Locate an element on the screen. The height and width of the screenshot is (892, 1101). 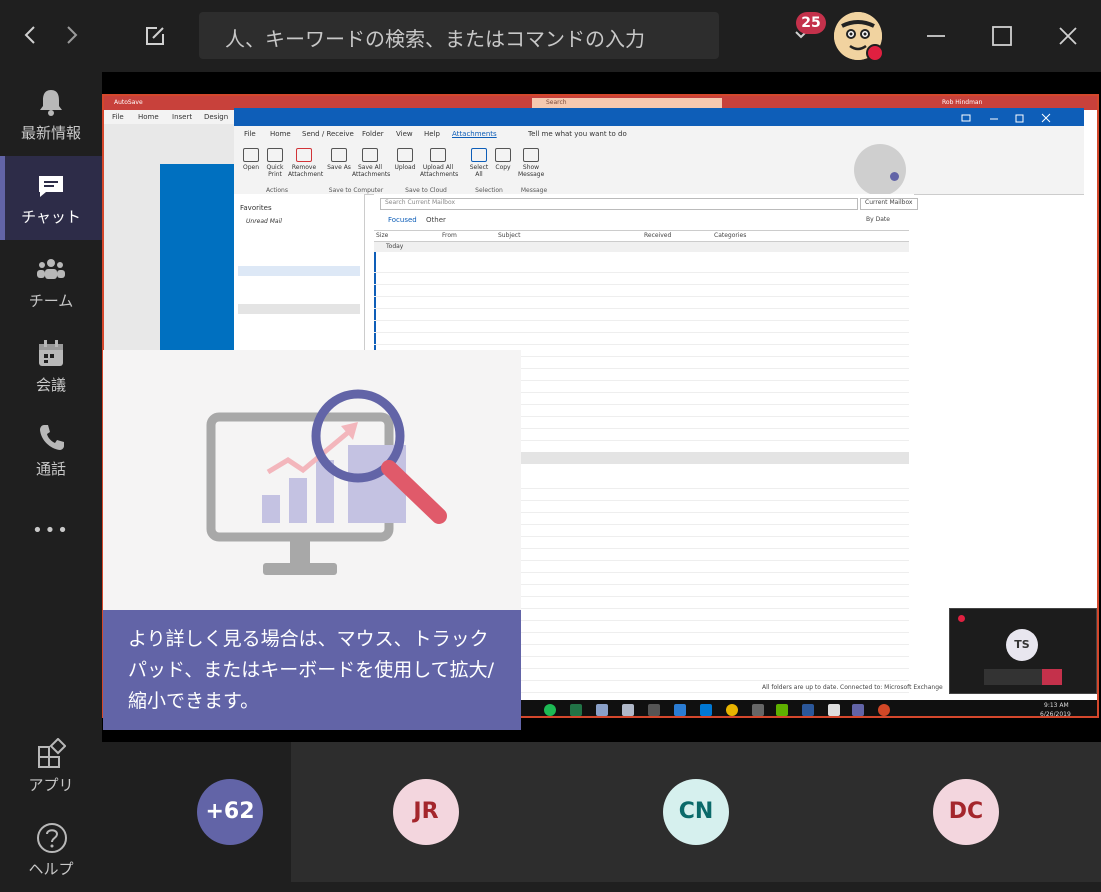
word-icon is located at coordinates (808, 710).